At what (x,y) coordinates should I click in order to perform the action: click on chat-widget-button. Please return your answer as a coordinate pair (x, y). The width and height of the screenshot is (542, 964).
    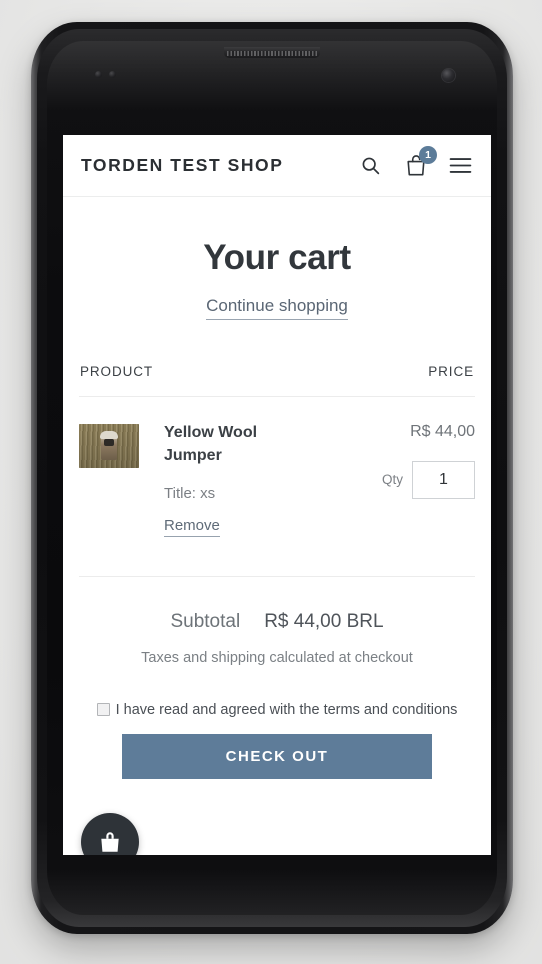
    Looking at the image, I should click on (110, 834).